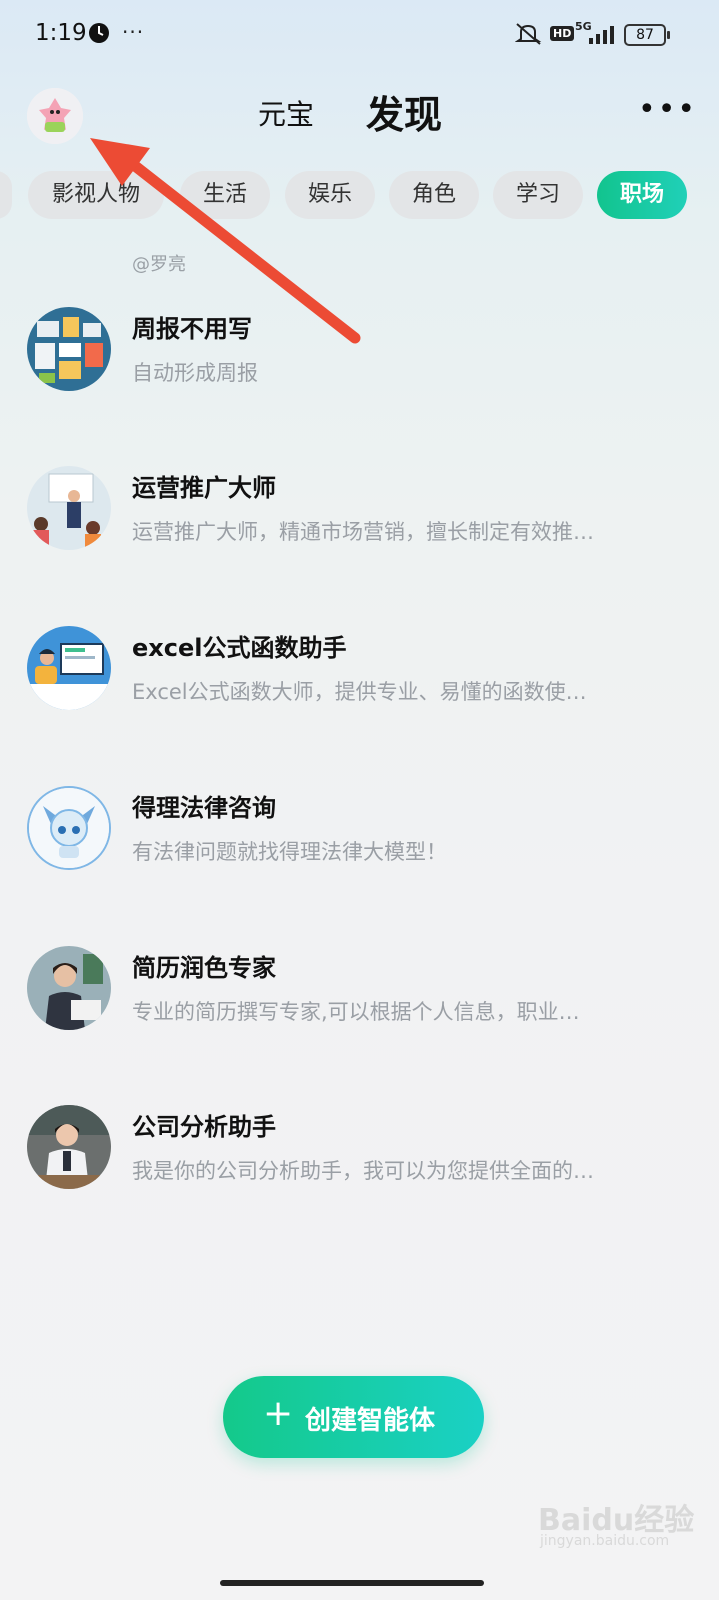 The width and height of the screenshot is (719, 1600). What do you see at coordinates (370, 1421) in the screenshot?
I see `create-agent-label: 创建智能体` at bounding box center [370, 1421].